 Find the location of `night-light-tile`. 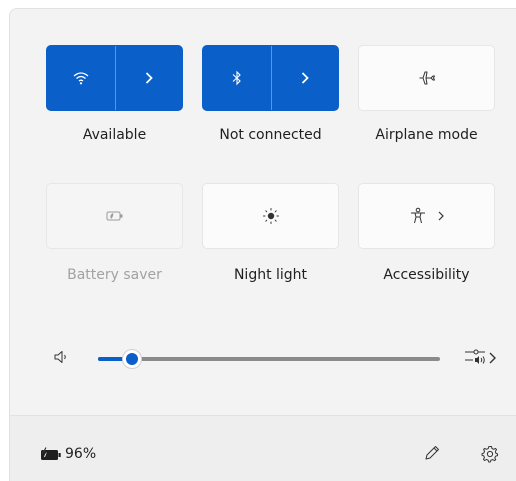

night-light-tile is located at coordinates (270, 216).